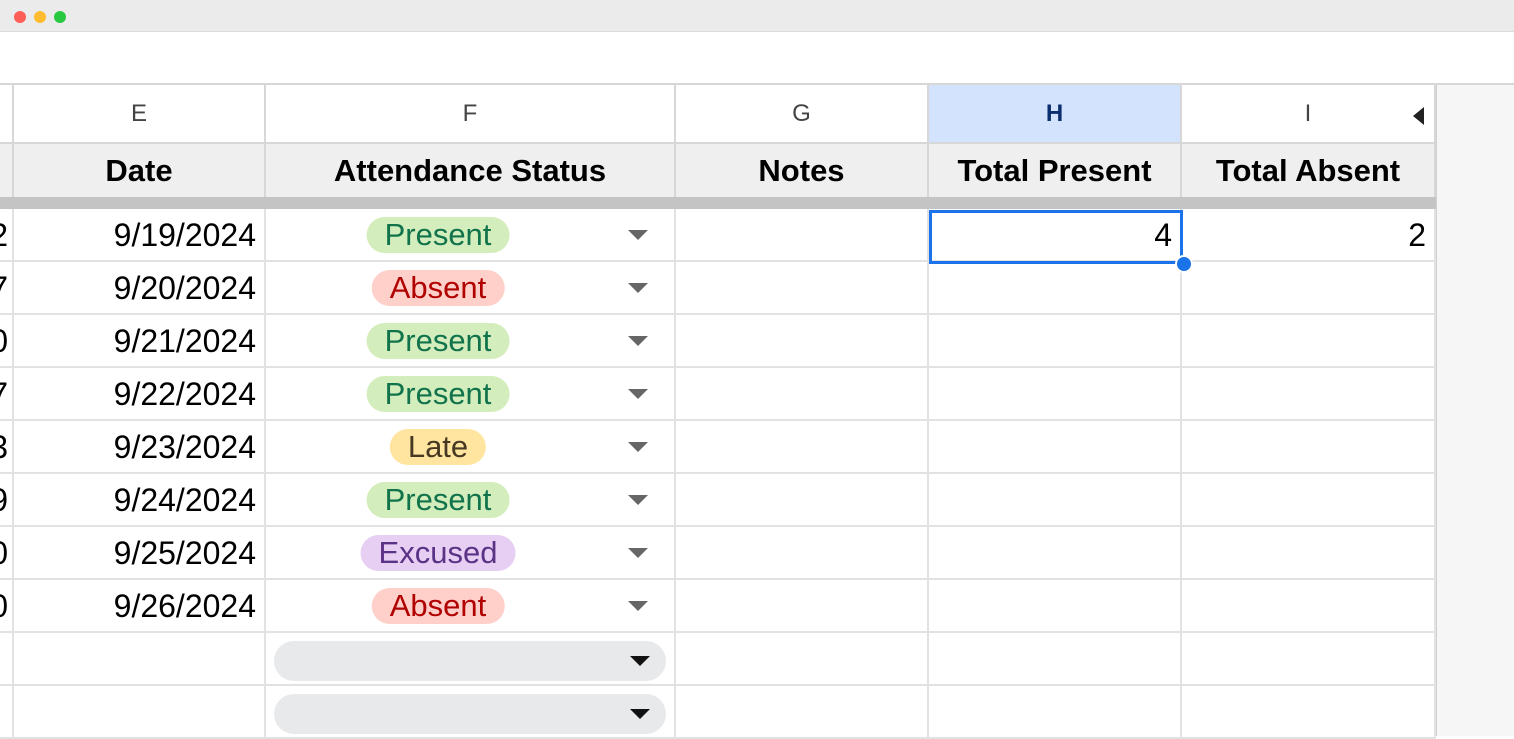 Image resolution: width=1514 pixels, height=739 pixels. Describe the element at coordinates (140, 553) in the screenshot. I see `date-cell: 9/25/2024` at that location.